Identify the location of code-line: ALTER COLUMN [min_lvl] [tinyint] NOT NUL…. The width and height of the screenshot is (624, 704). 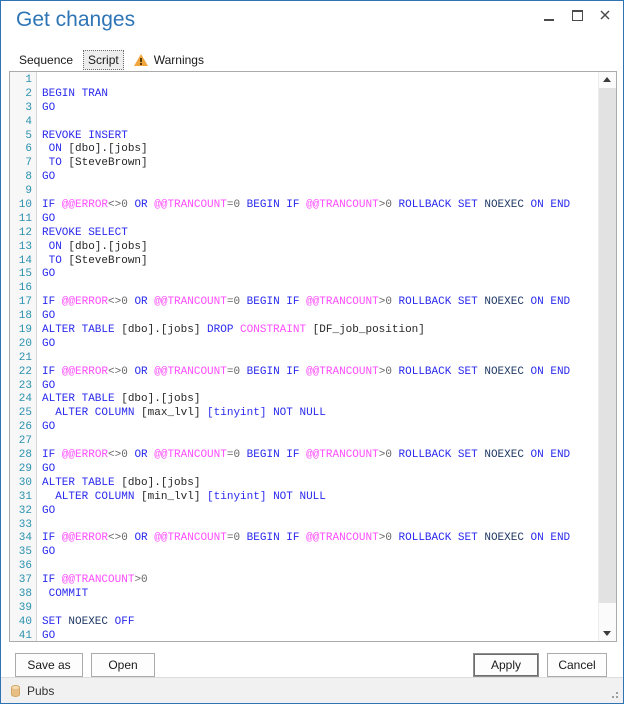
(320, 498).